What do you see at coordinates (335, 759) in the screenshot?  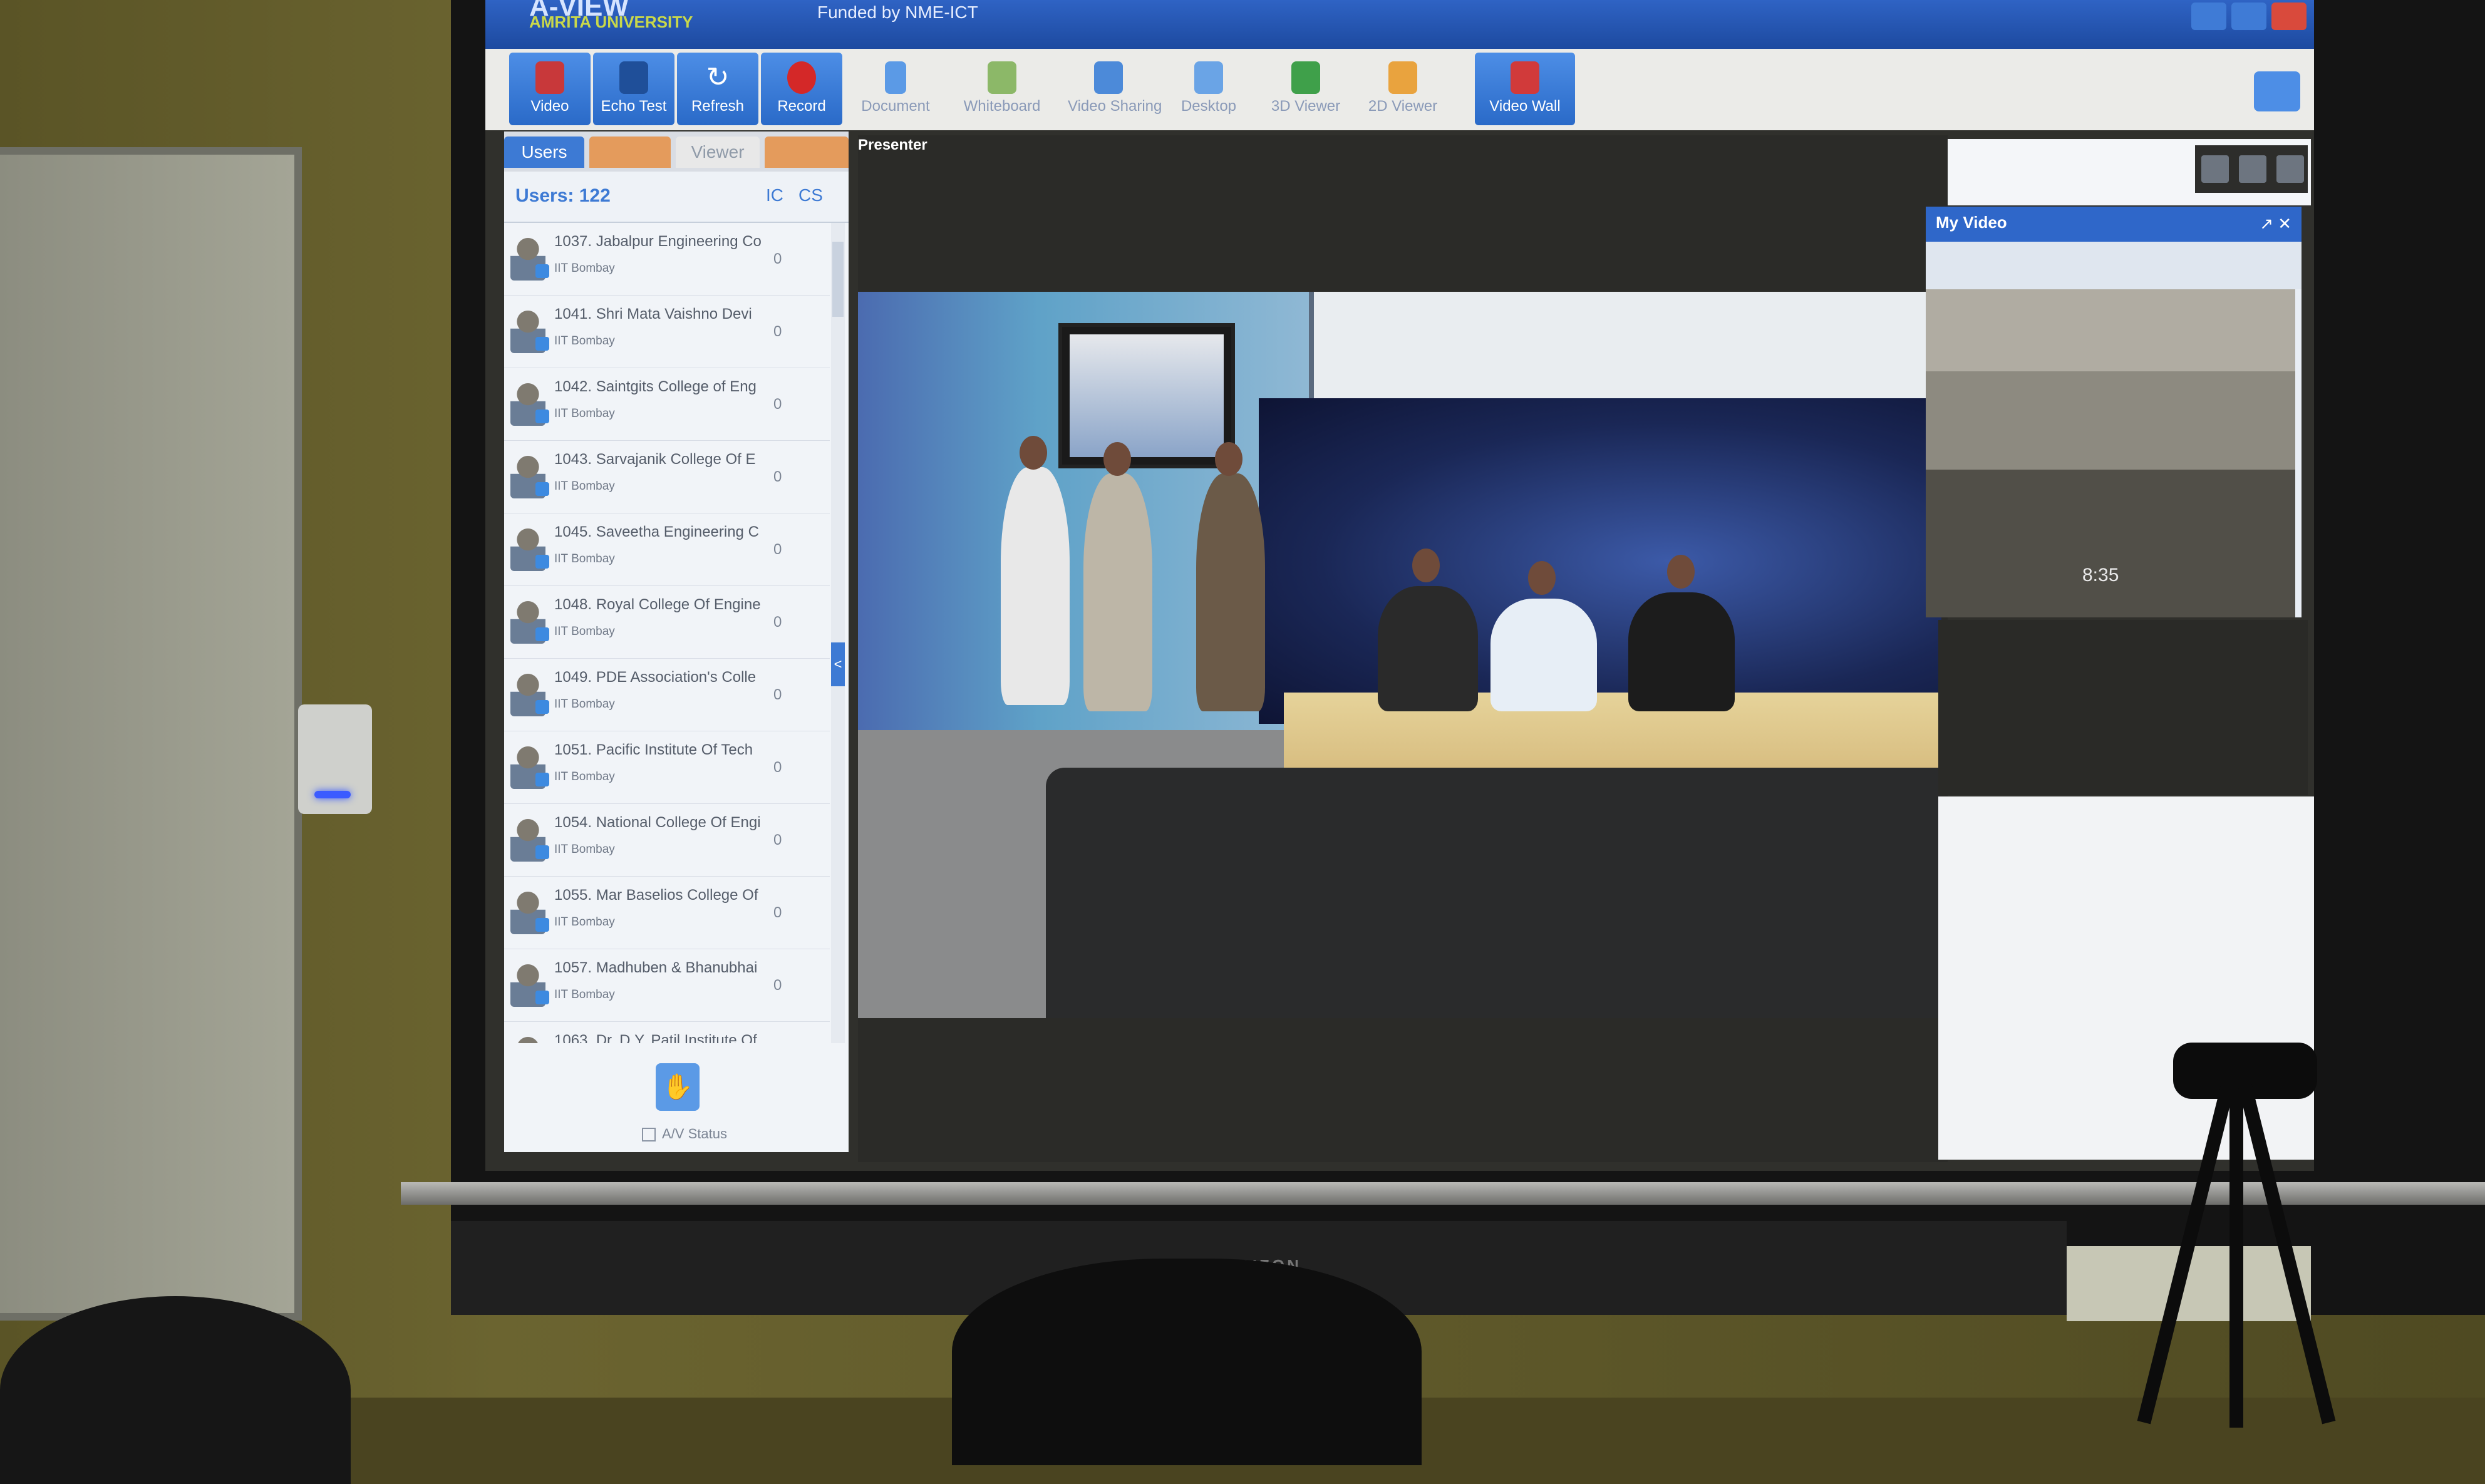 I see `wall-sensor-device` at bounding box center [335, 759].